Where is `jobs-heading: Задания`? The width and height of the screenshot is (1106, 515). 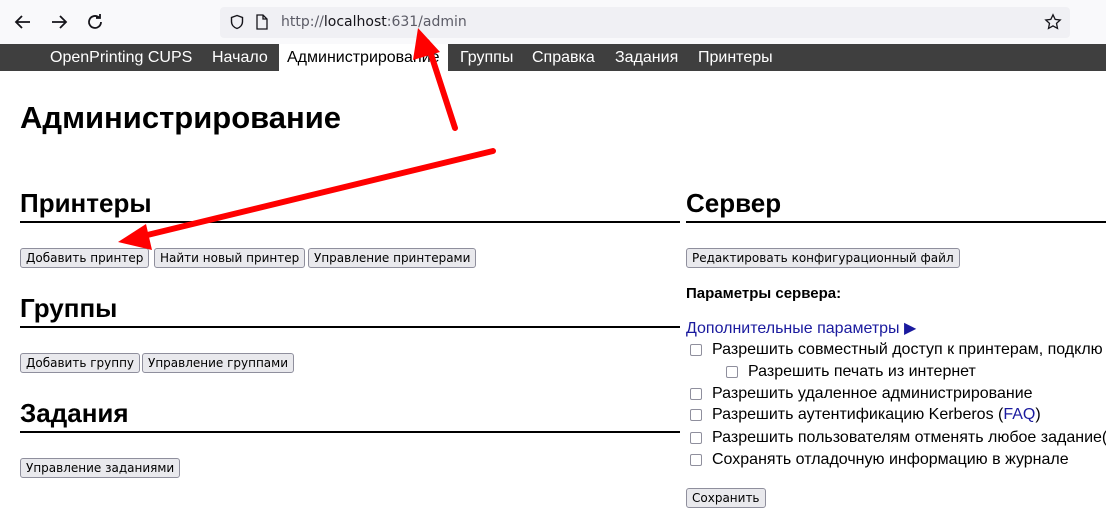 jobs-heading: Задания is located at coordinates (350, 415).